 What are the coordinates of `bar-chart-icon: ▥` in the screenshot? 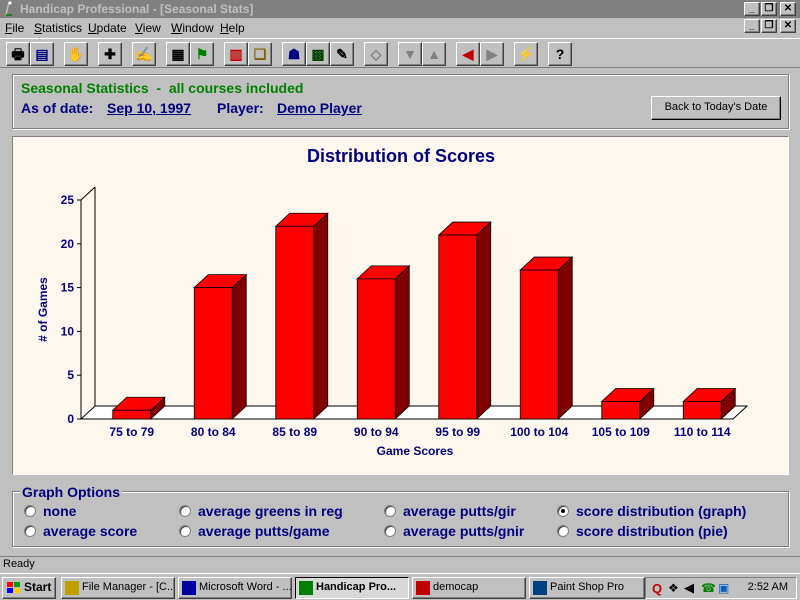 It's located at (236, 54).